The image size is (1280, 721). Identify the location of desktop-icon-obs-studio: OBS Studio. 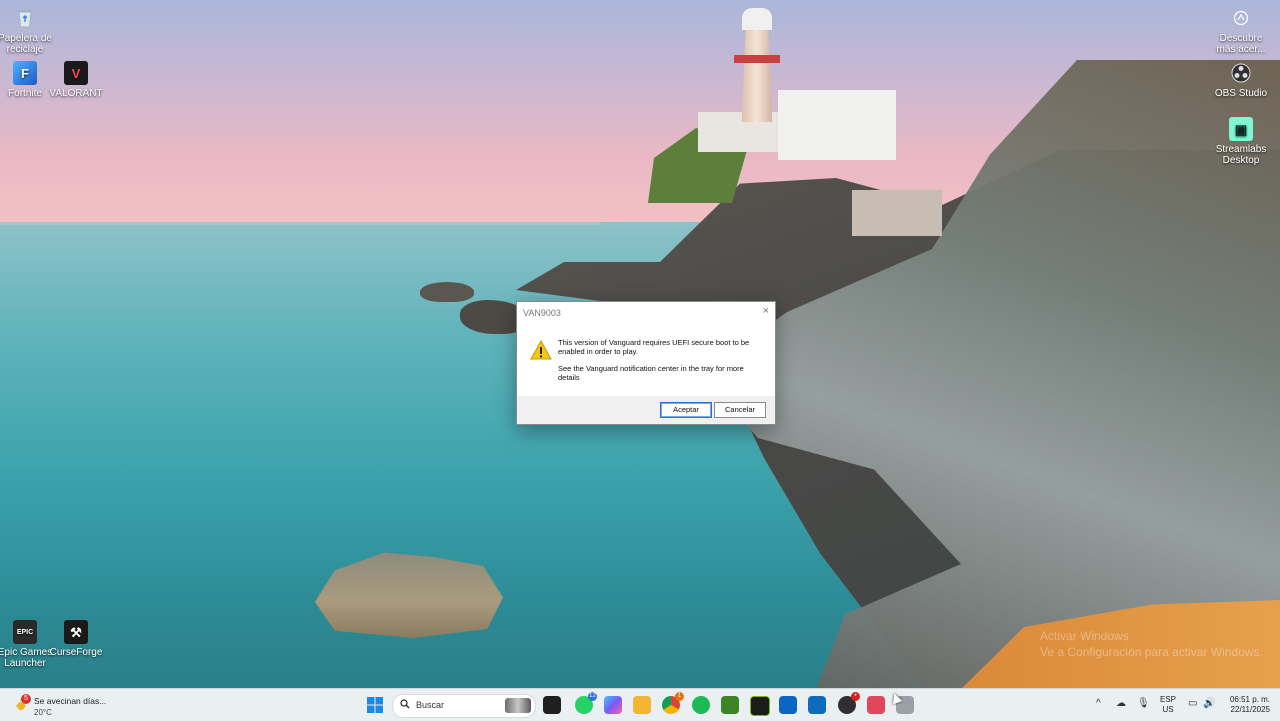
(1241, 80).